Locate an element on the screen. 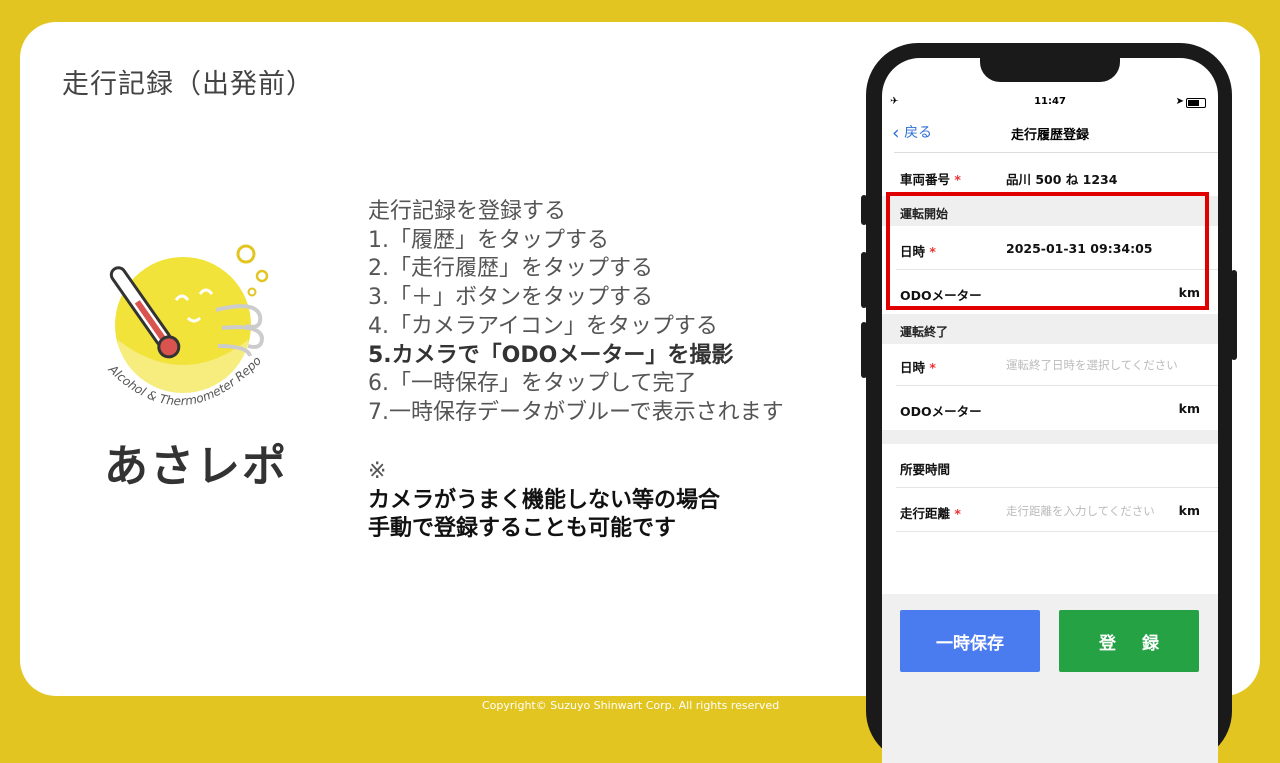 Image resolution: width=1280 pixels, height=763 pixels. end-datetime-label: 日時 * is located at coordinates (918, 367).